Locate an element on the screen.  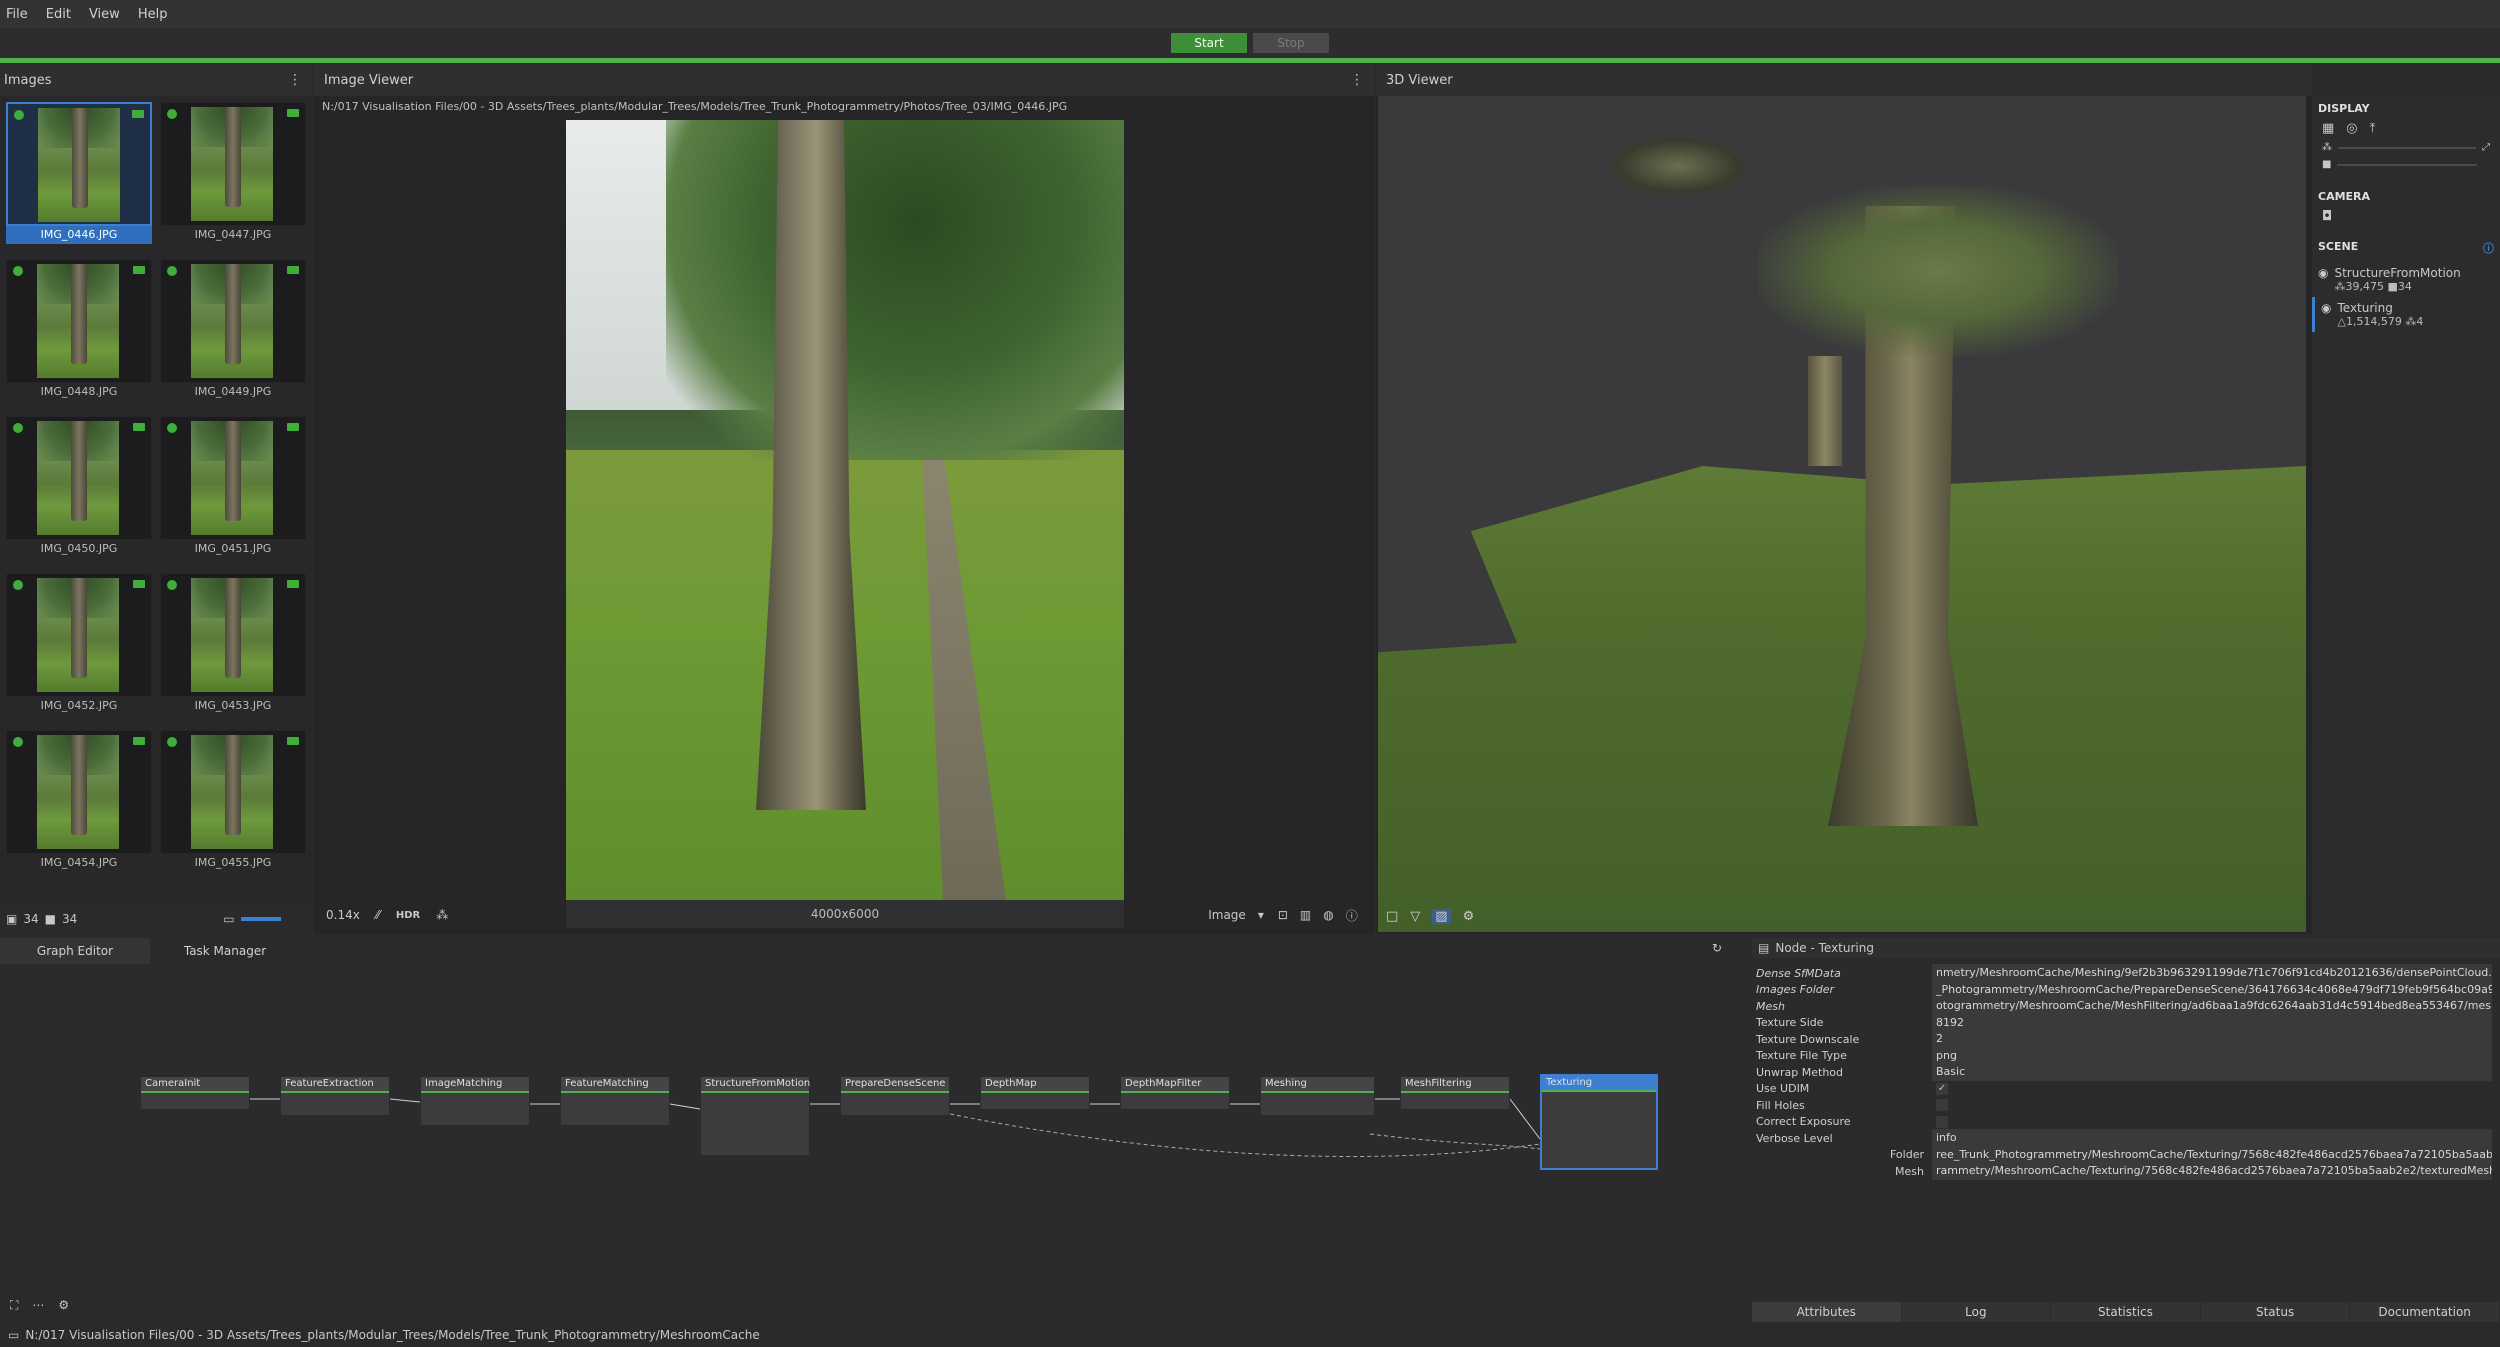
scene-item-stats: ⁂39,475 ■34 is located at coordinates (2373, 286).